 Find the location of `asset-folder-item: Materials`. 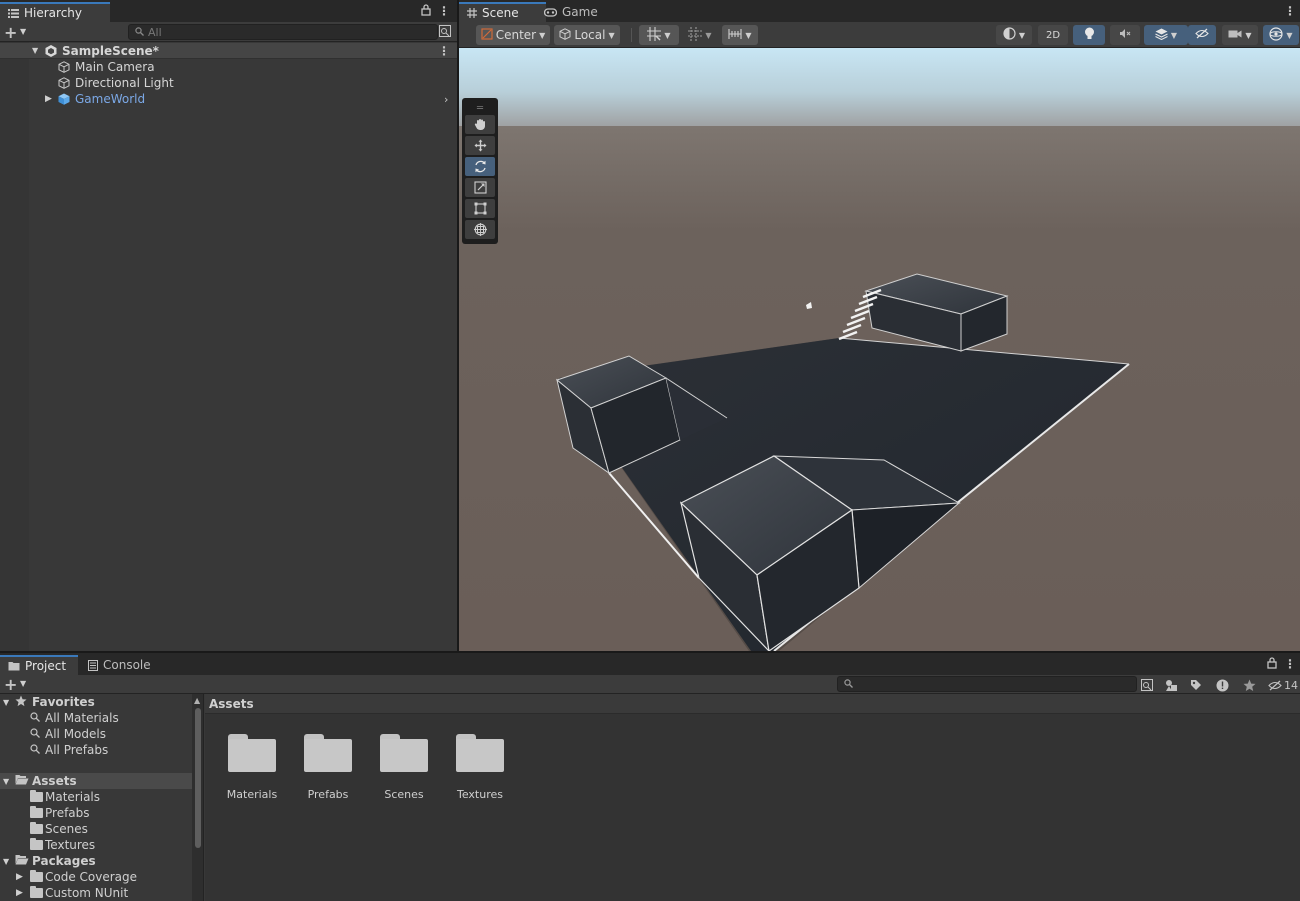

asset-folder-item: Materials is located at coordinates (96, 797).